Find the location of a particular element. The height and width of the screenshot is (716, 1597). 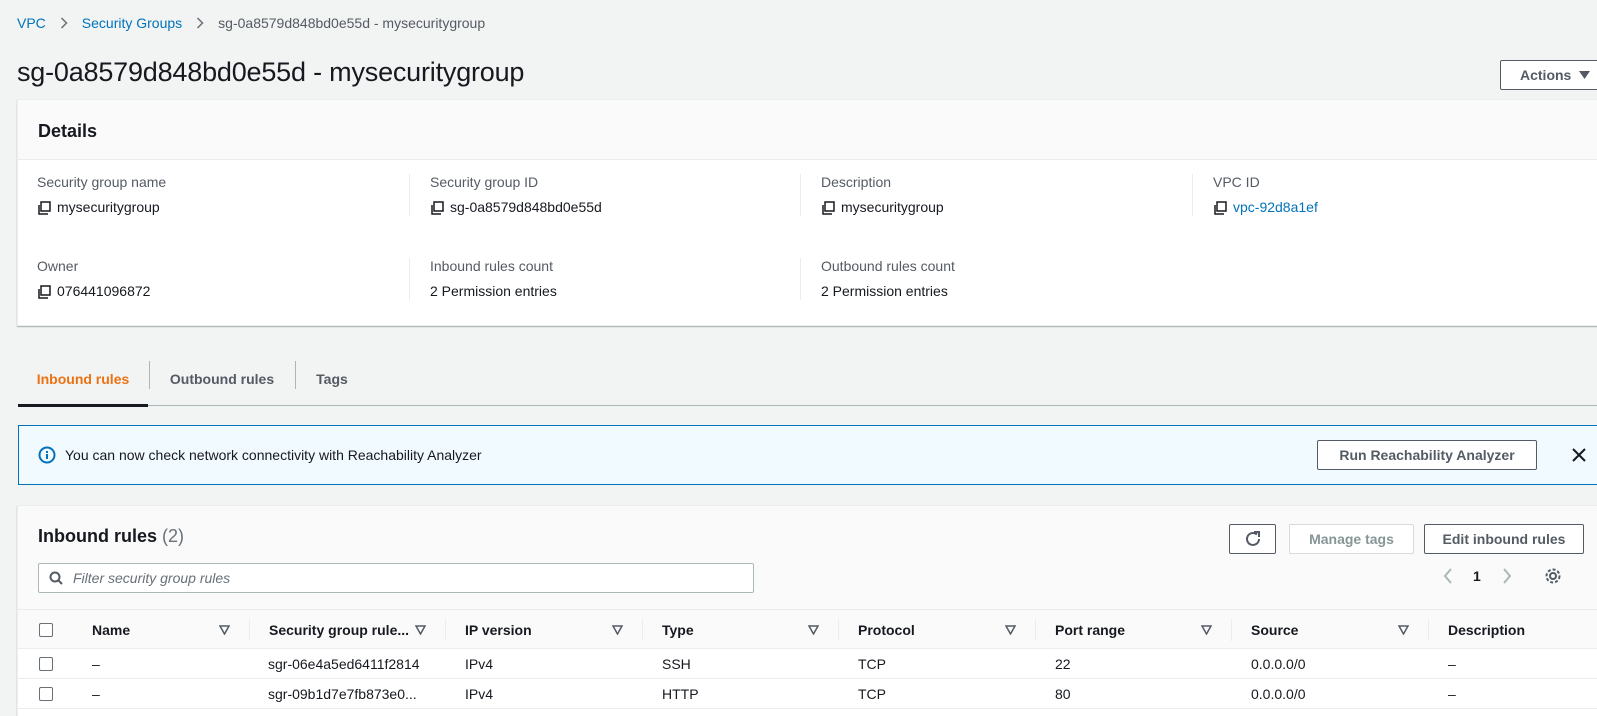

column-name-header: Name is located at coordinates (111, 630).